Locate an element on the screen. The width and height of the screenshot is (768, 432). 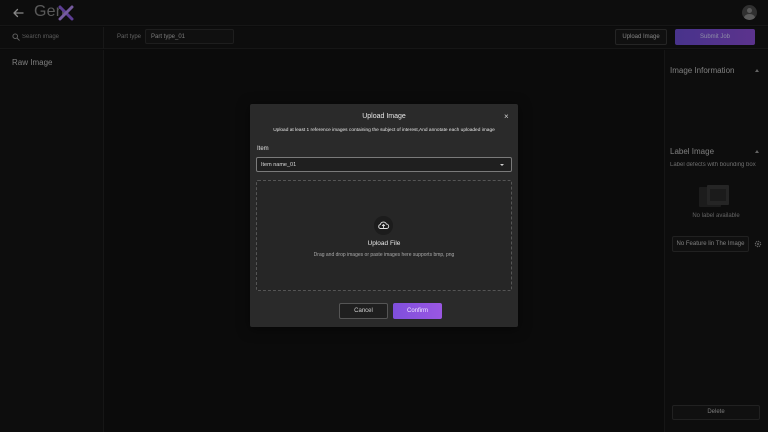
cloud-upload-icon is located at coordinates (383, 225).